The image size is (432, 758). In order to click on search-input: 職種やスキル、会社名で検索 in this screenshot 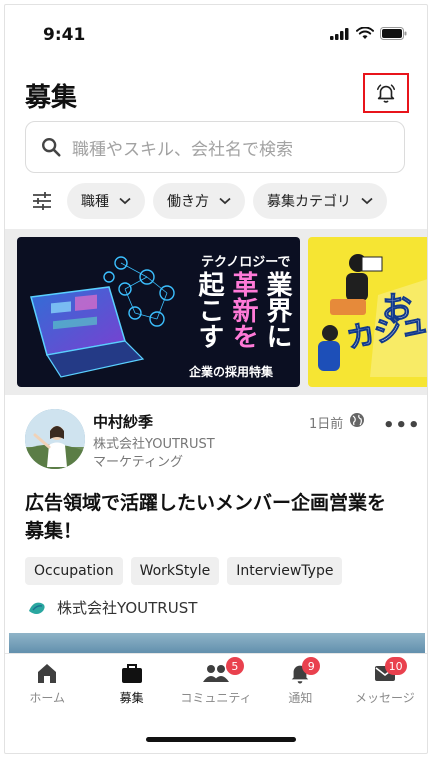, I will do `click(215, 147)`.